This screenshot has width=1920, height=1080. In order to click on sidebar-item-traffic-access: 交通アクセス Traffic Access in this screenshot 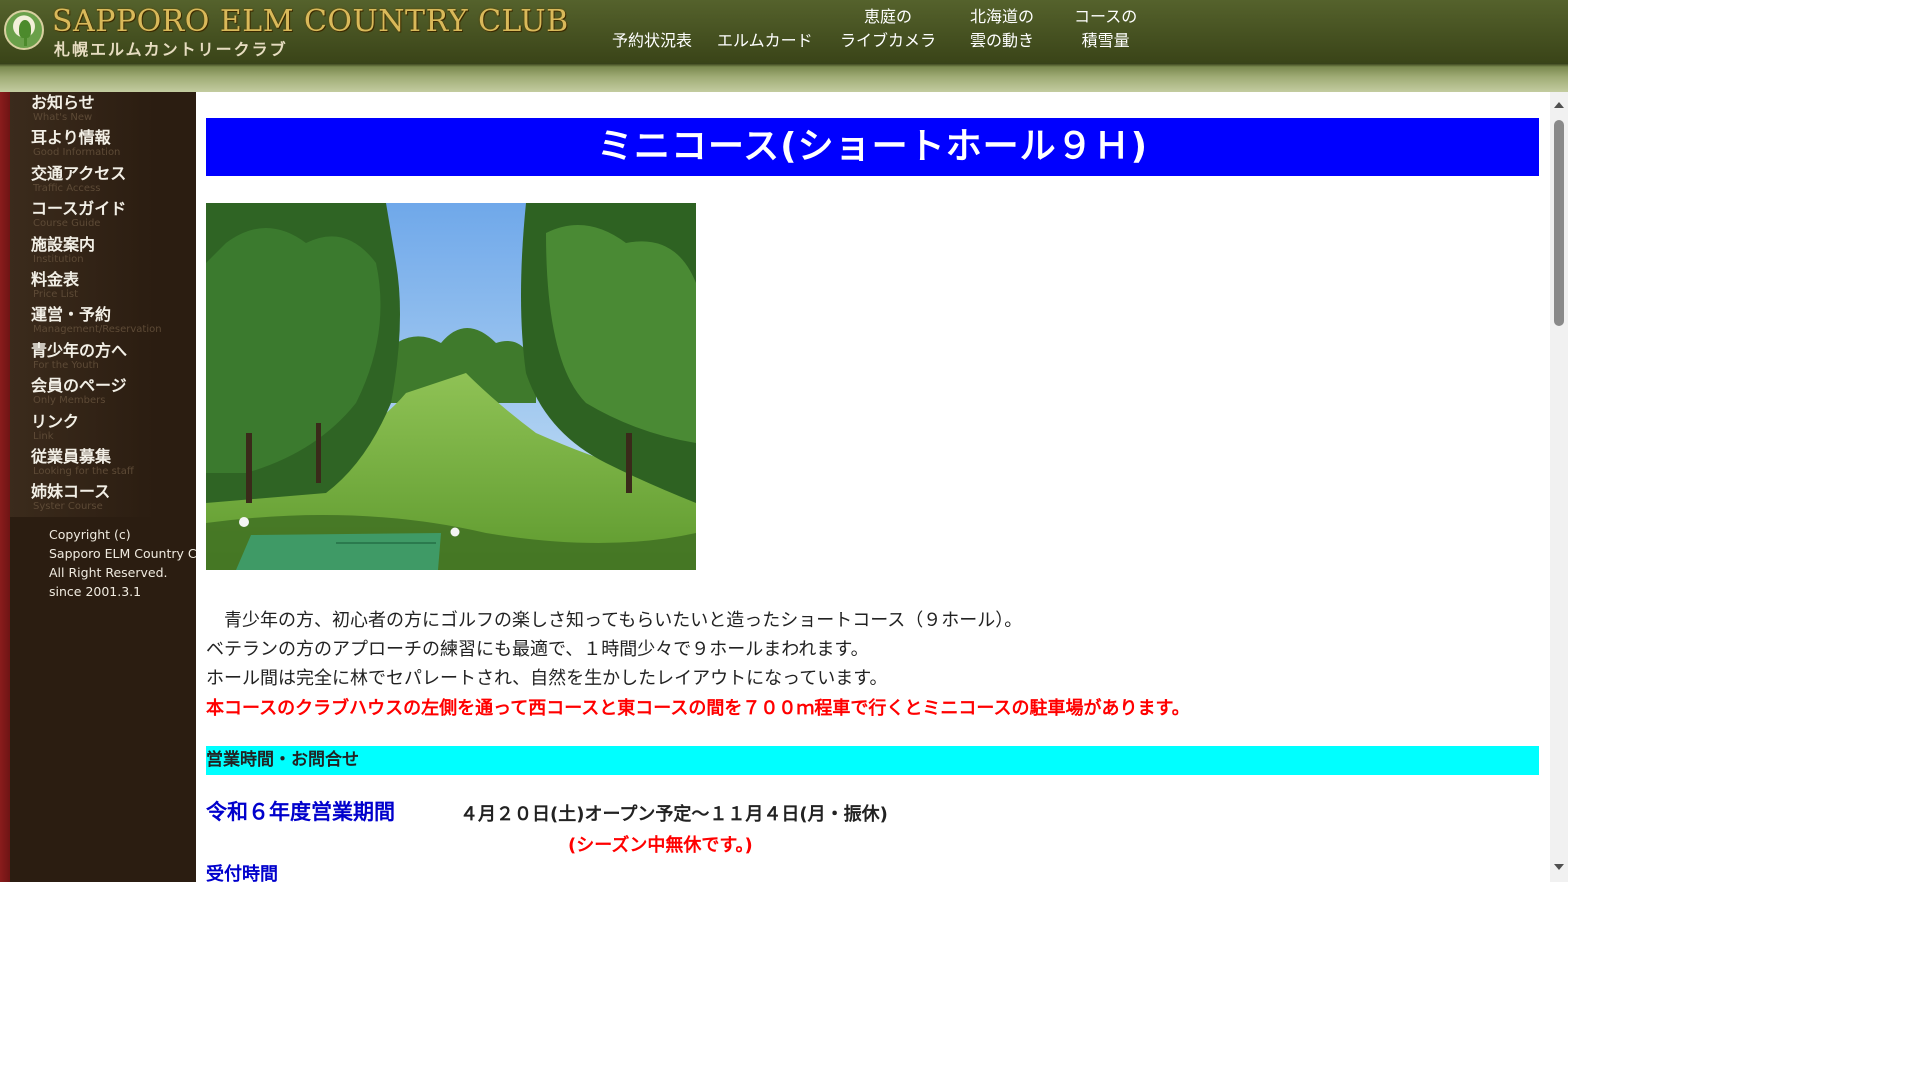, I will do `click(100, 180)`.